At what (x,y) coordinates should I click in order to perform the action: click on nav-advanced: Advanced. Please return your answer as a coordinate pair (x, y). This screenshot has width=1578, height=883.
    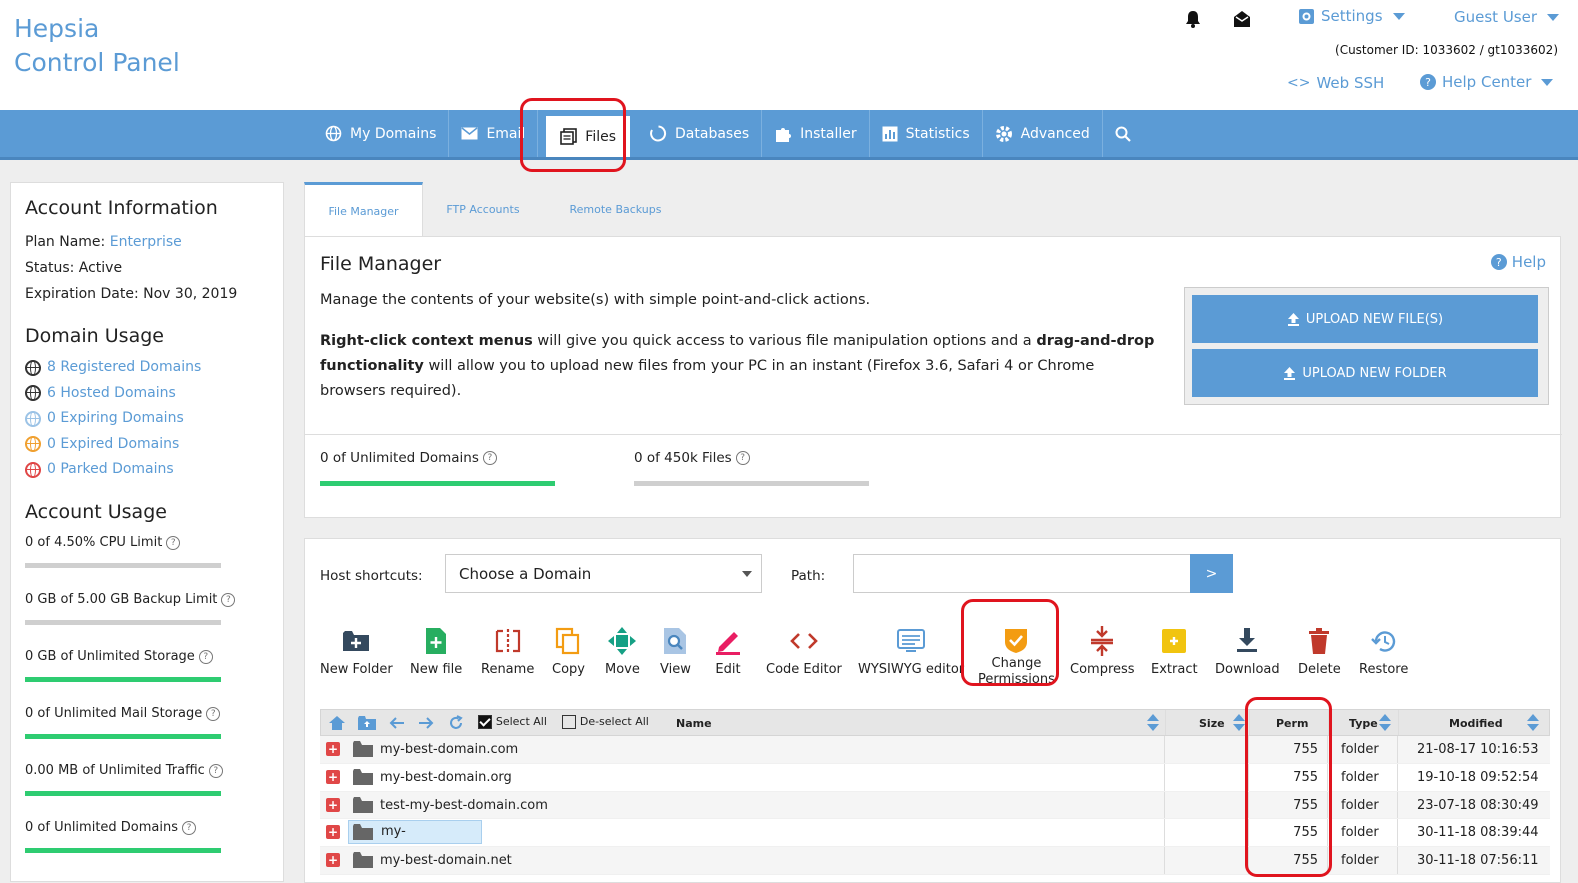
    Looking at the image, I should click on (1043, 133).